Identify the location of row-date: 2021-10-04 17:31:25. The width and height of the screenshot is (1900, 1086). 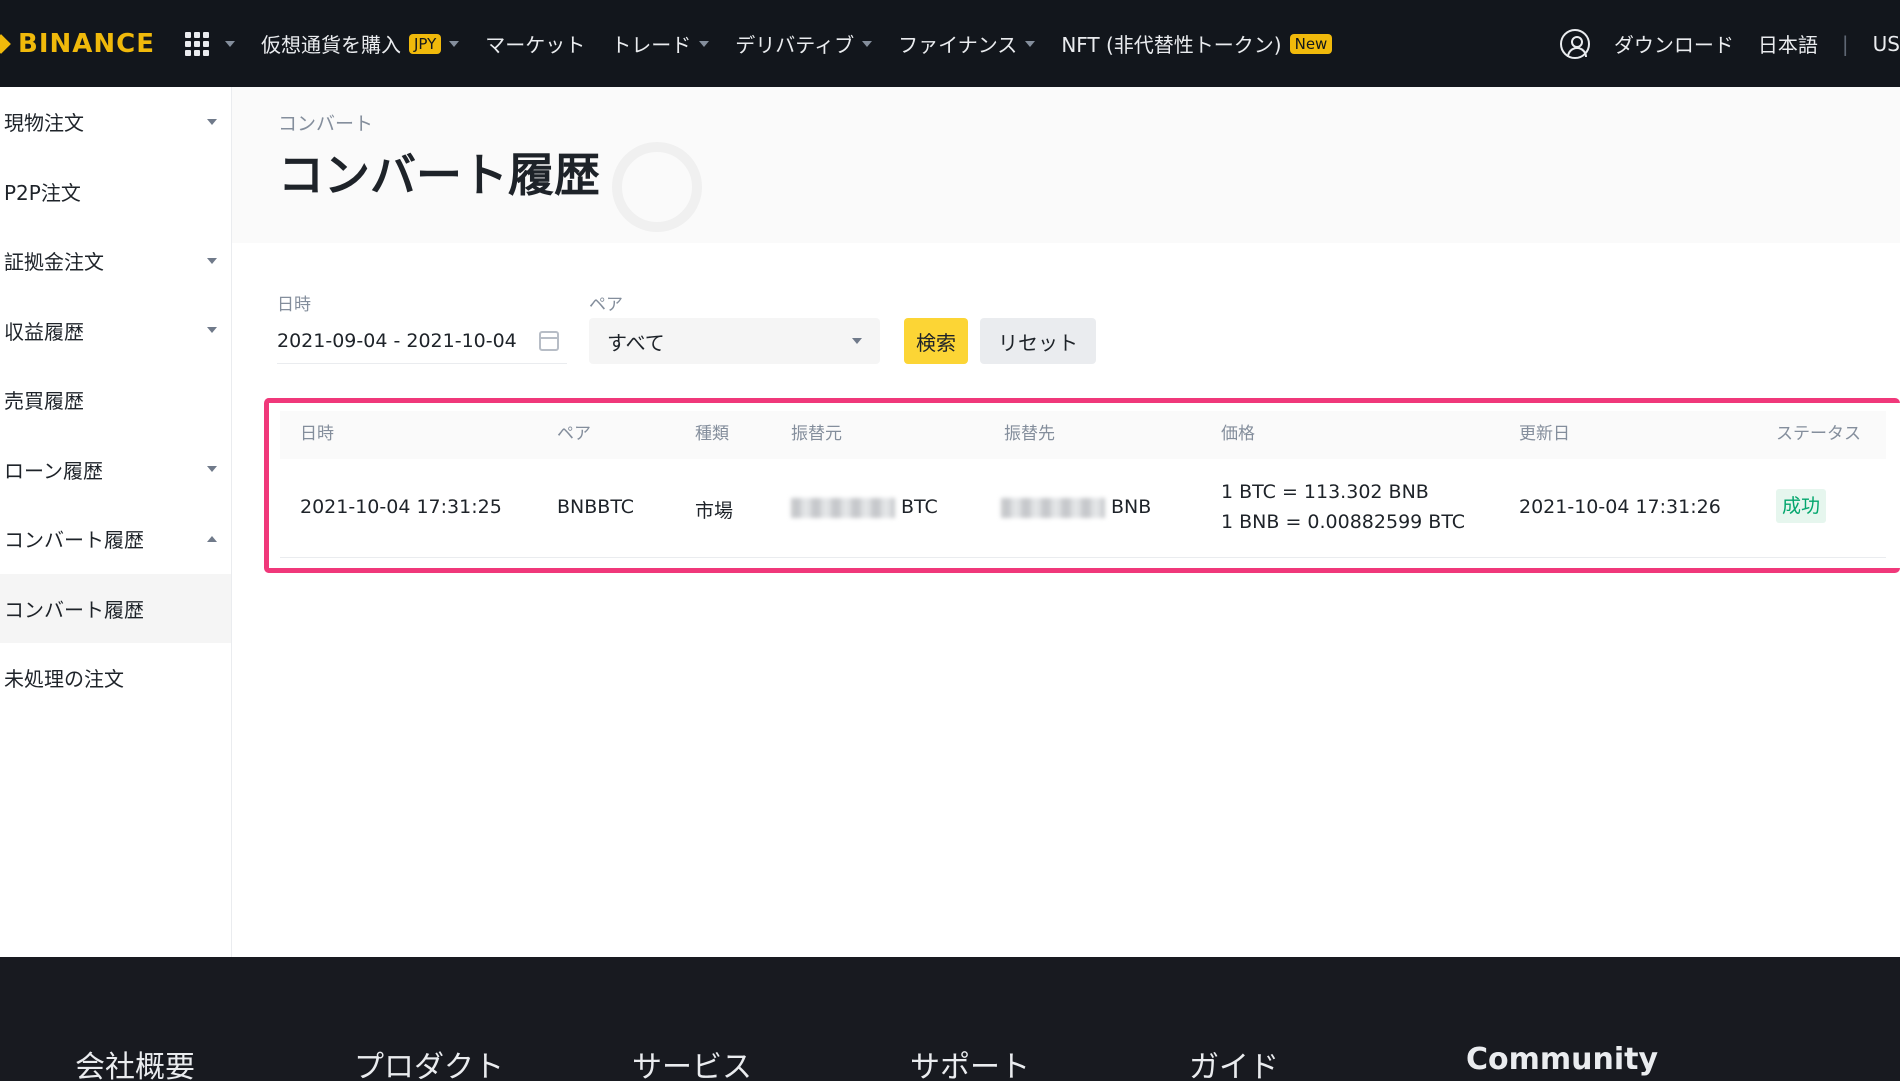
(401, 507).